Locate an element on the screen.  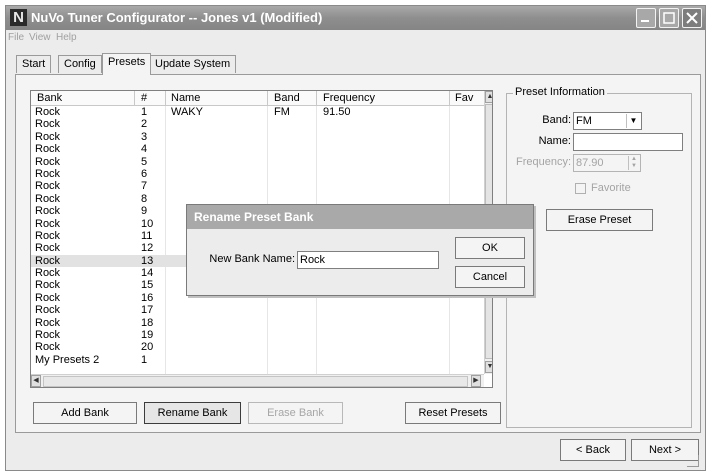
menu-bar: File View Help is located at coordinates (355, 38).